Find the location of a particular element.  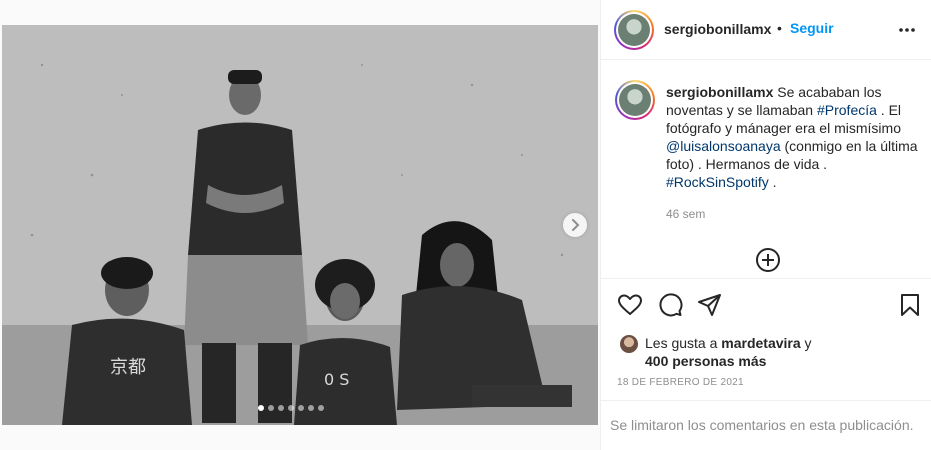

caption-timestamp: 46 sem is located at coordinates (685, 214).